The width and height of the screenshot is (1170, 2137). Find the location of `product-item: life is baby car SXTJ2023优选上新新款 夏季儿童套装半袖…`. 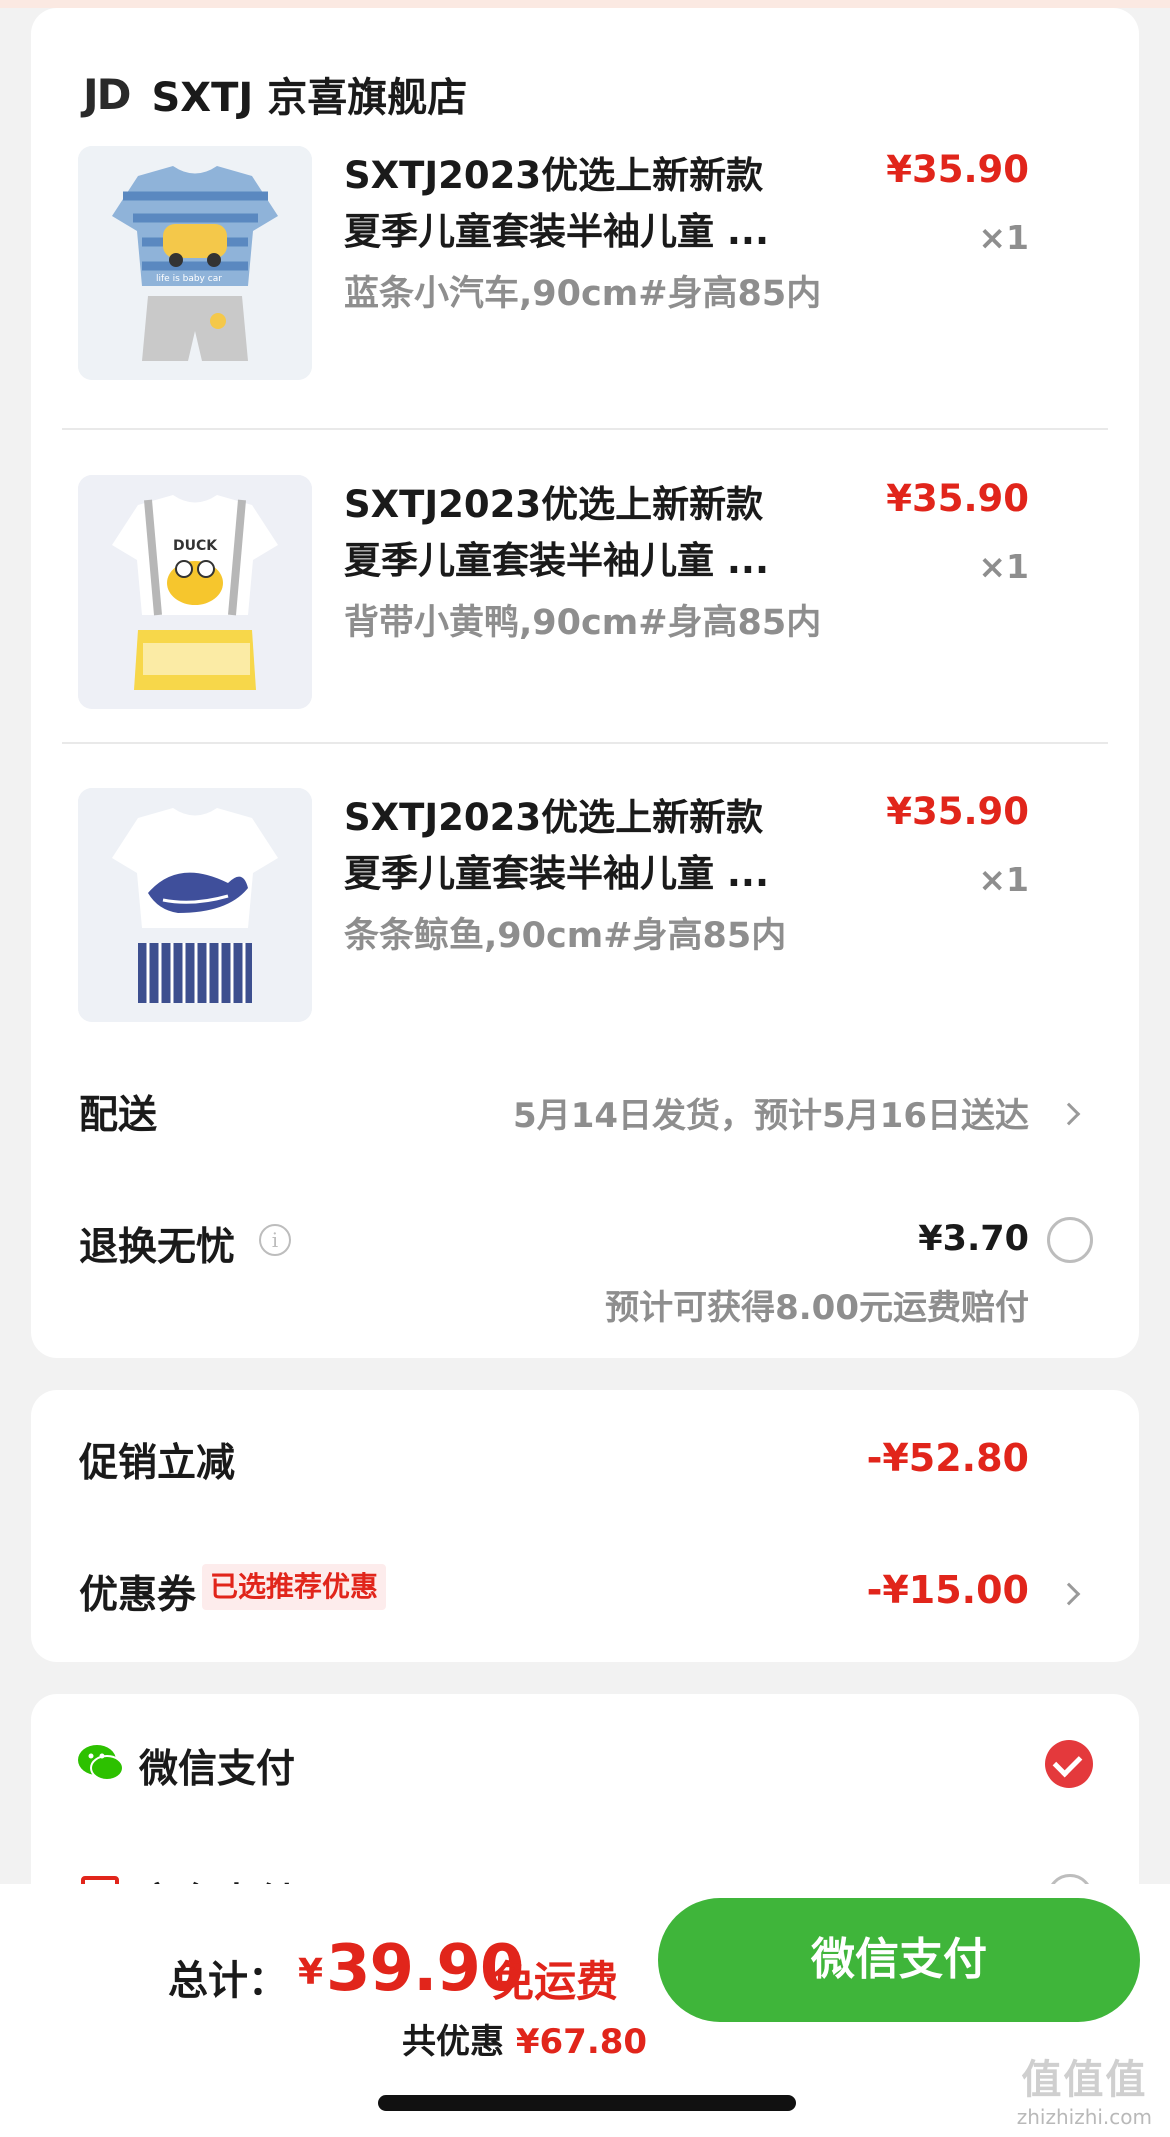

product-item: life is baby car SXTJ2023优选上新新款 夏季儿童套装半袖… is located at coordinates (585, 266).